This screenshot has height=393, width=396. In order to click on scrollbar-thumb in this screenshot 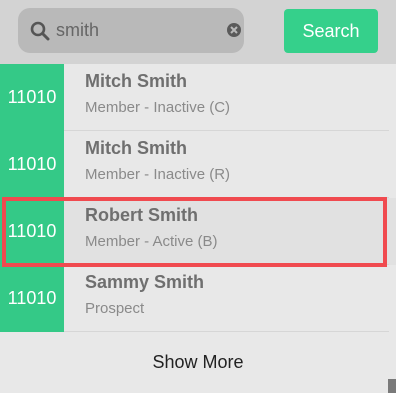, I will do `click(392, 386)`.